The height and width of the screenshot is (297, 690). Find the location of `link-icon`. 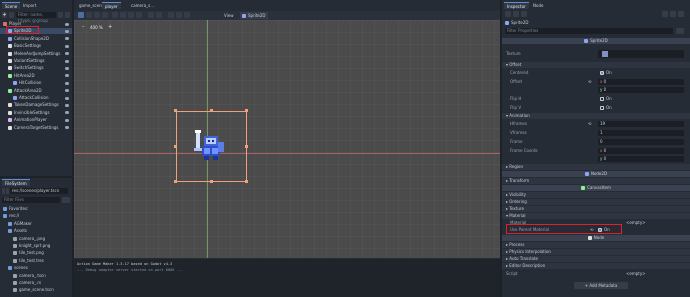

link-icon is located at coordinates (11, 15).